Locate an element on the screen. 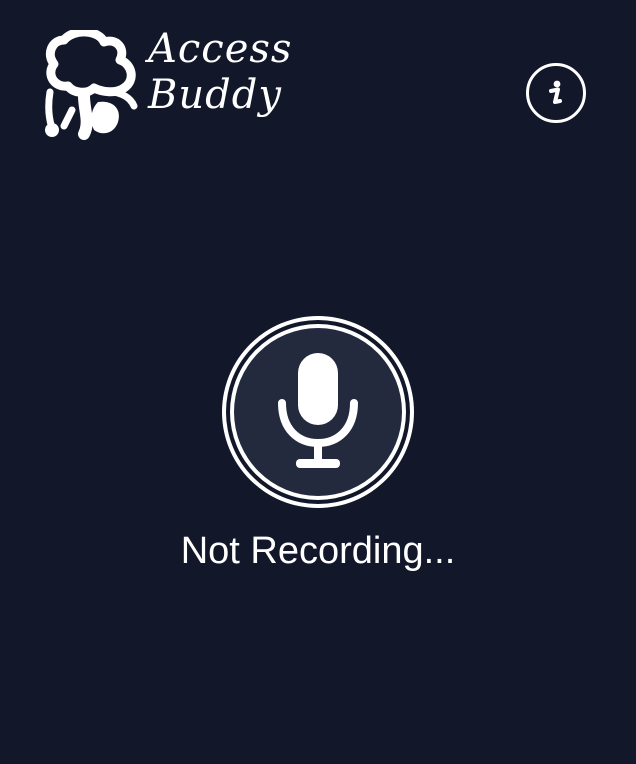 Image resolution: width=636 pixels, height=764 pixels. logo-line-2: Buddy is located at coordinates (215, 95).